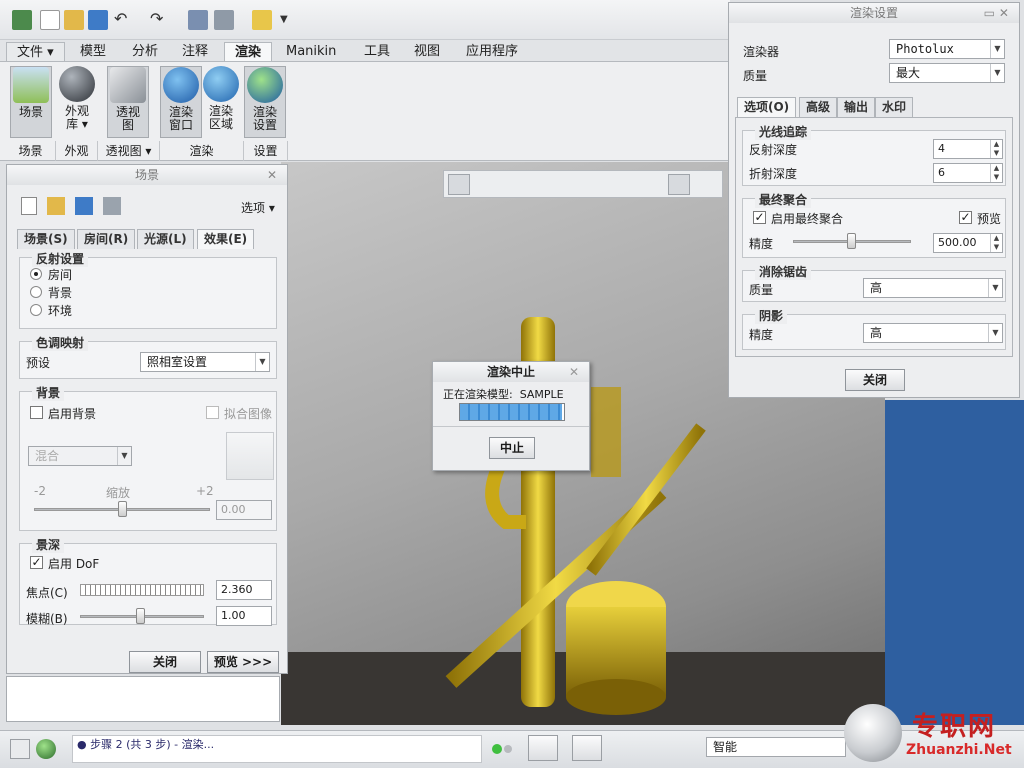 This screenshot has width=1024, height=768. I want to click on open-scene-icon, so click(56, 206).